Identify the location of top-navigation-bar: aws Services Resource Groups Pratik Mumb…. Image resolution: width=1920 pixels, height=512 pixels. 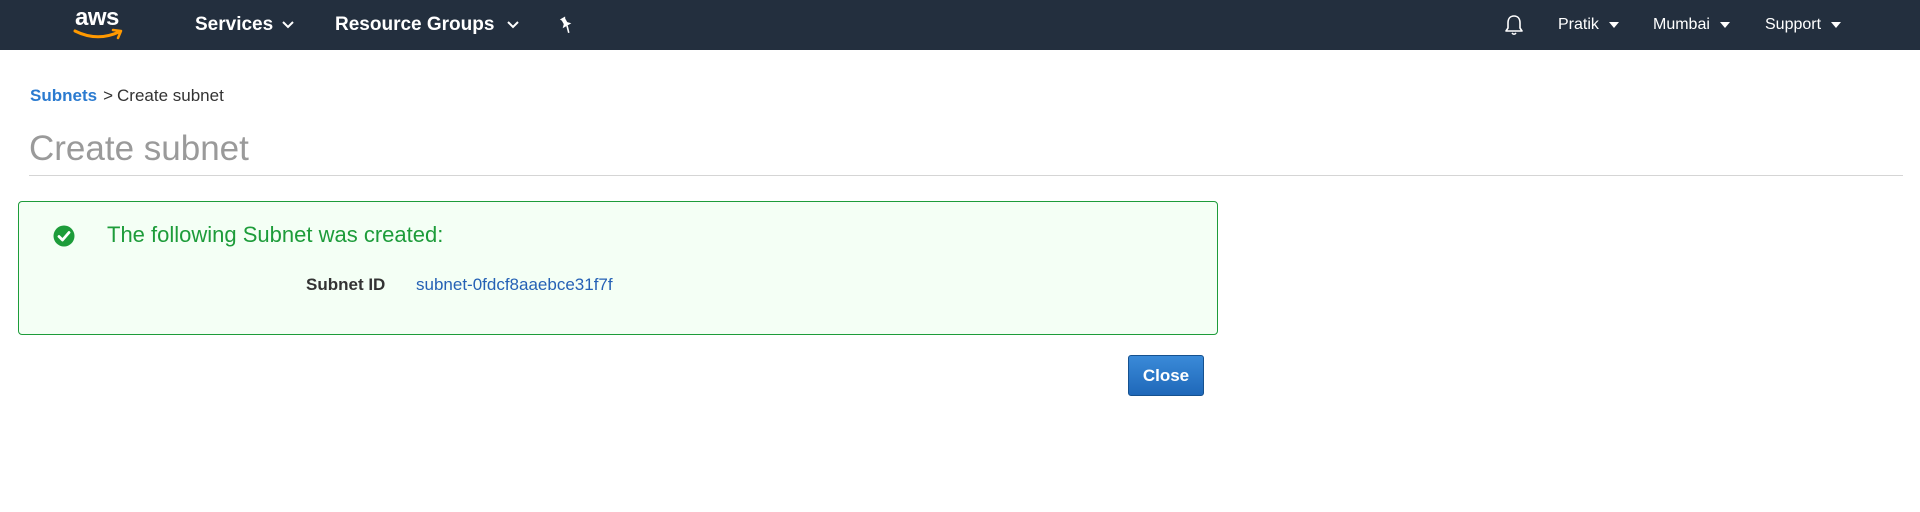
(960, 25).